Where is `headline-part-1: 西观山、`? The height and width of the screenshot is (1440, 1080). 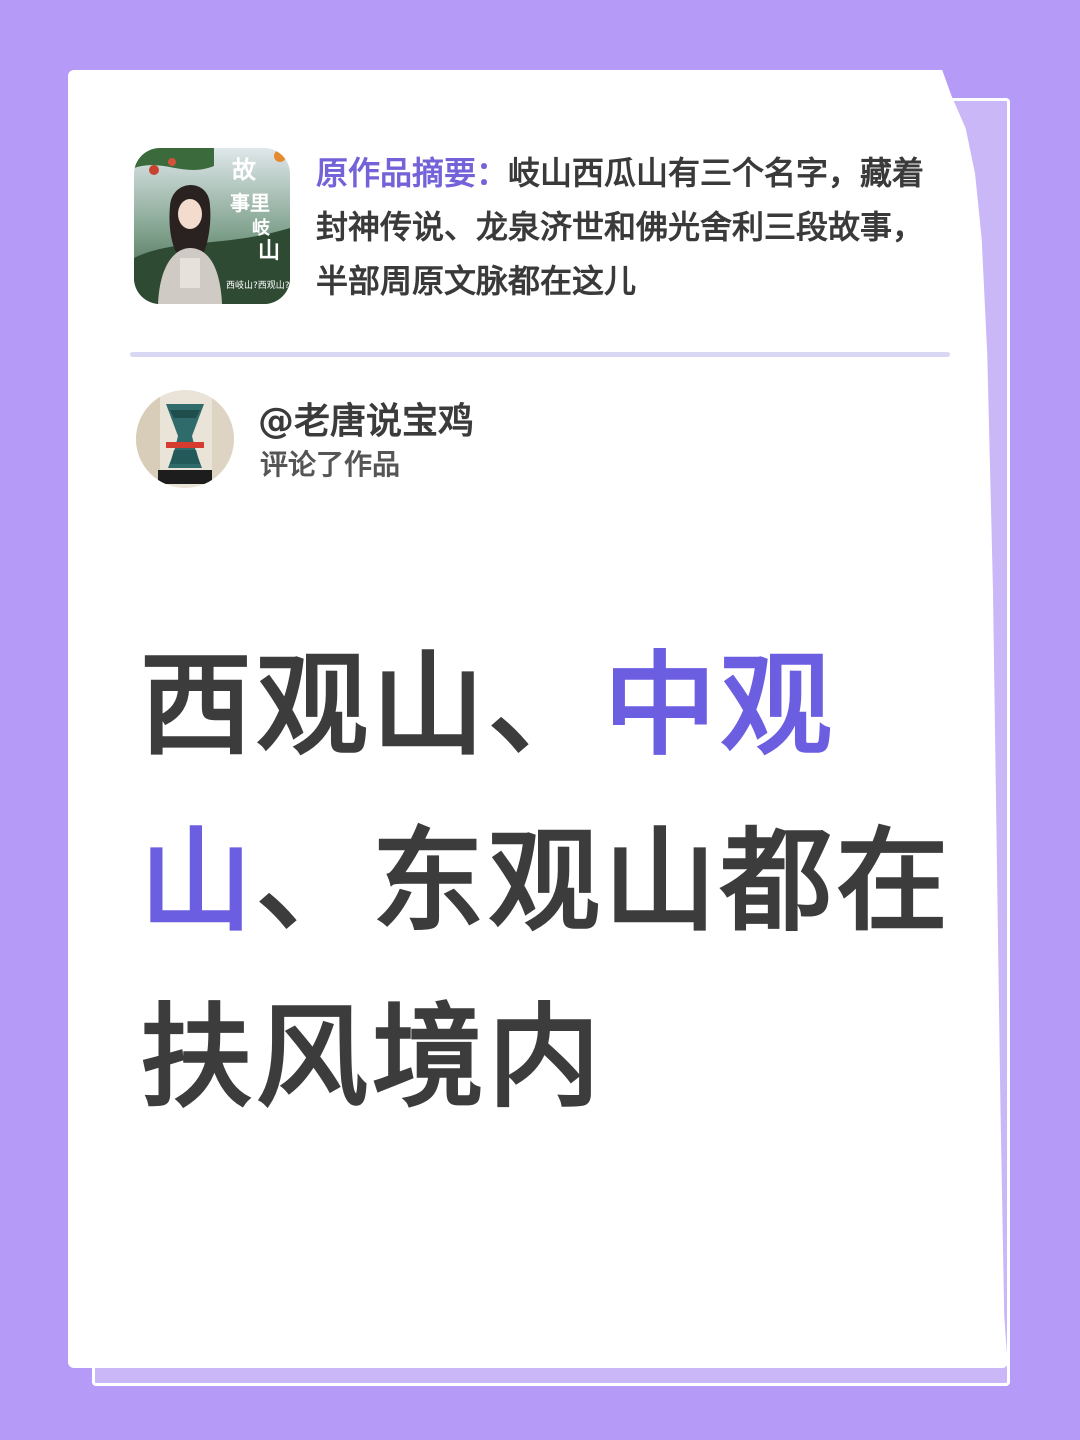 headline-part-1: 西观山、 is located at coordinates (372, 706).